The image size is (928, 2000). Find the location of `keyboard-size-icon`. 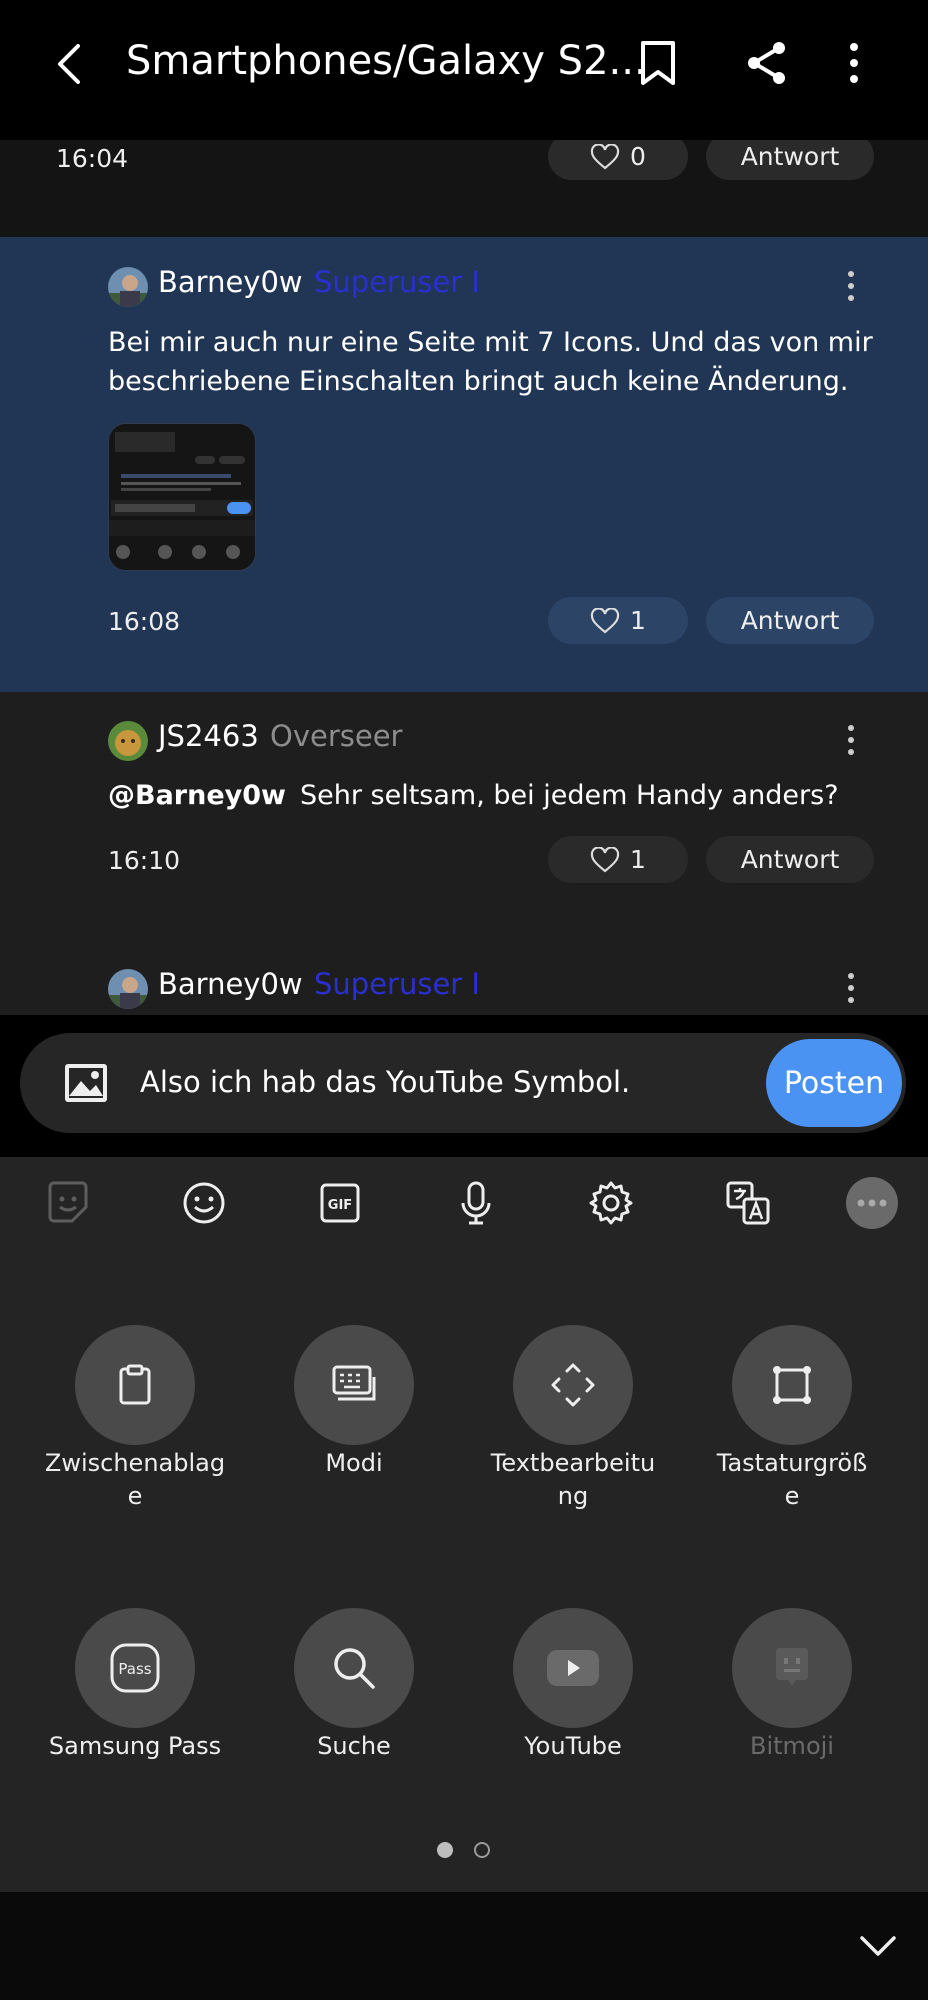

keyboard-size-icon is located at coordinates (792, 1385).